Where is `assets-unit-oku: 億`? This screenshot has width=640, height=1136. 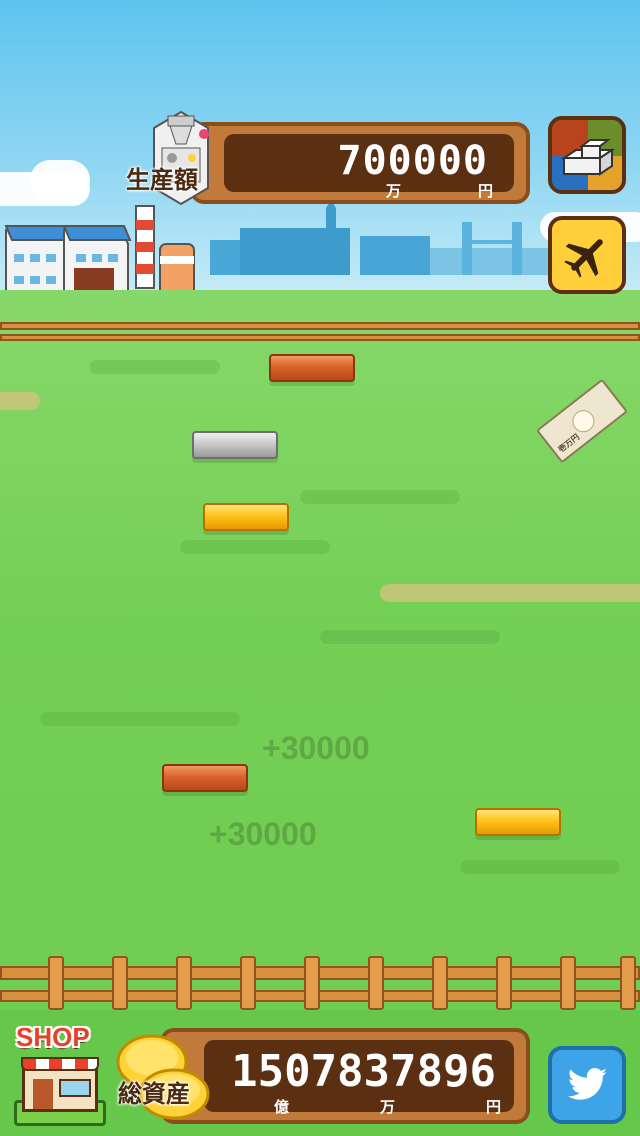
assets-unit-oku: 億 is located at coordinates (282, 1107).